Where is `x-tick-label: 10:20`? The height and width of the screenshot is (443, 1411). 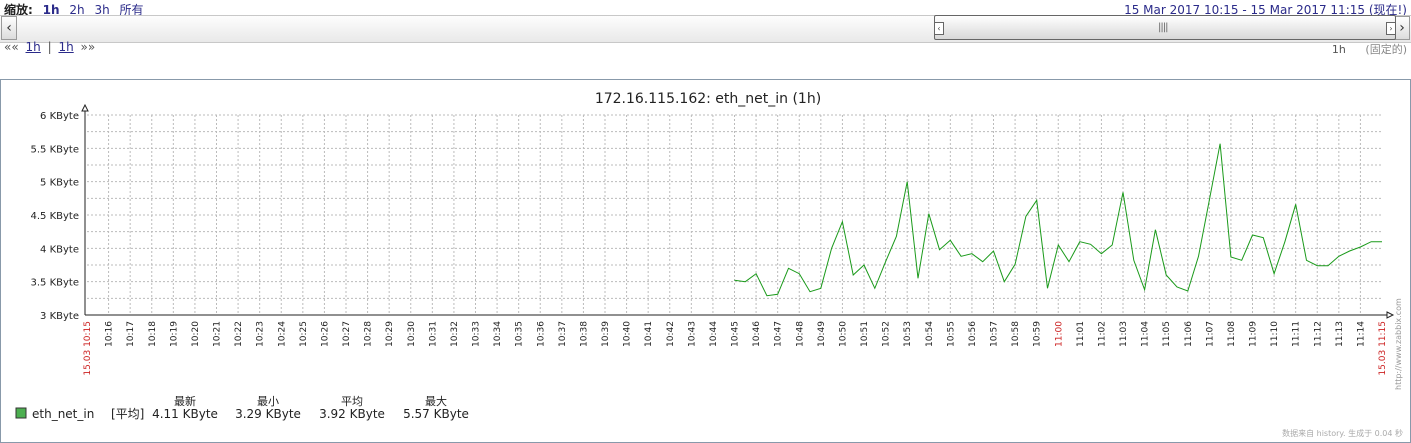 x-tick-label: 10:20 is located at coordinates (196, 334).